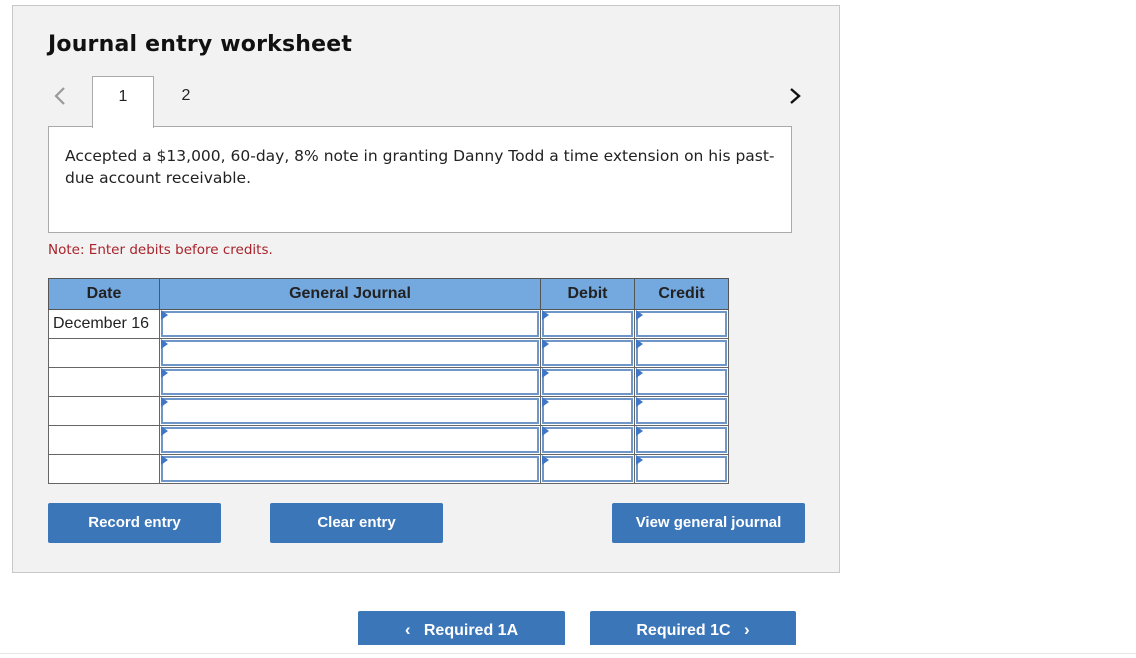  I want to click on page-divider, so click(568, 653).